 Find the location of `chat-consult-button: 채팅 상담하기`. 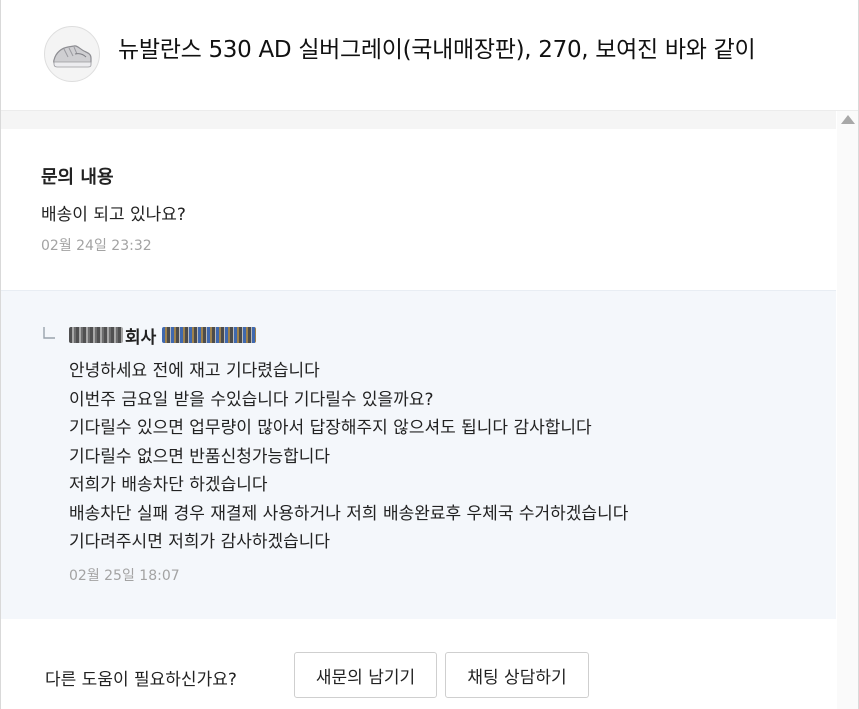

chat-consult-button: 채팅 상담하기 is located at coordinates (517, 675).